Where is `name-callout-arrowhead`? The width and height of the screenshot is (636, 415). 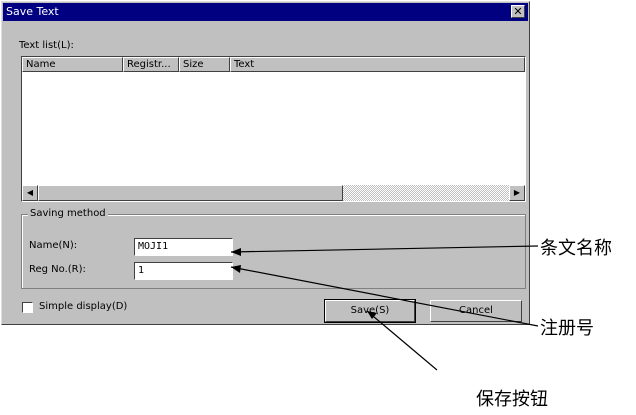
name-callout-arrowhead is located at coordinates (236, 252).